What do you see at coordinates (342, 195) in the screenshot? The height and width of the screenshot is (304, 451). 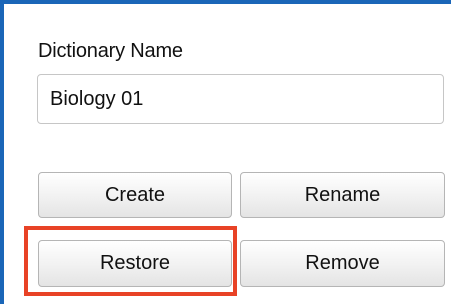 I see `rename-button: Rename` at bounding box center [342, 195].